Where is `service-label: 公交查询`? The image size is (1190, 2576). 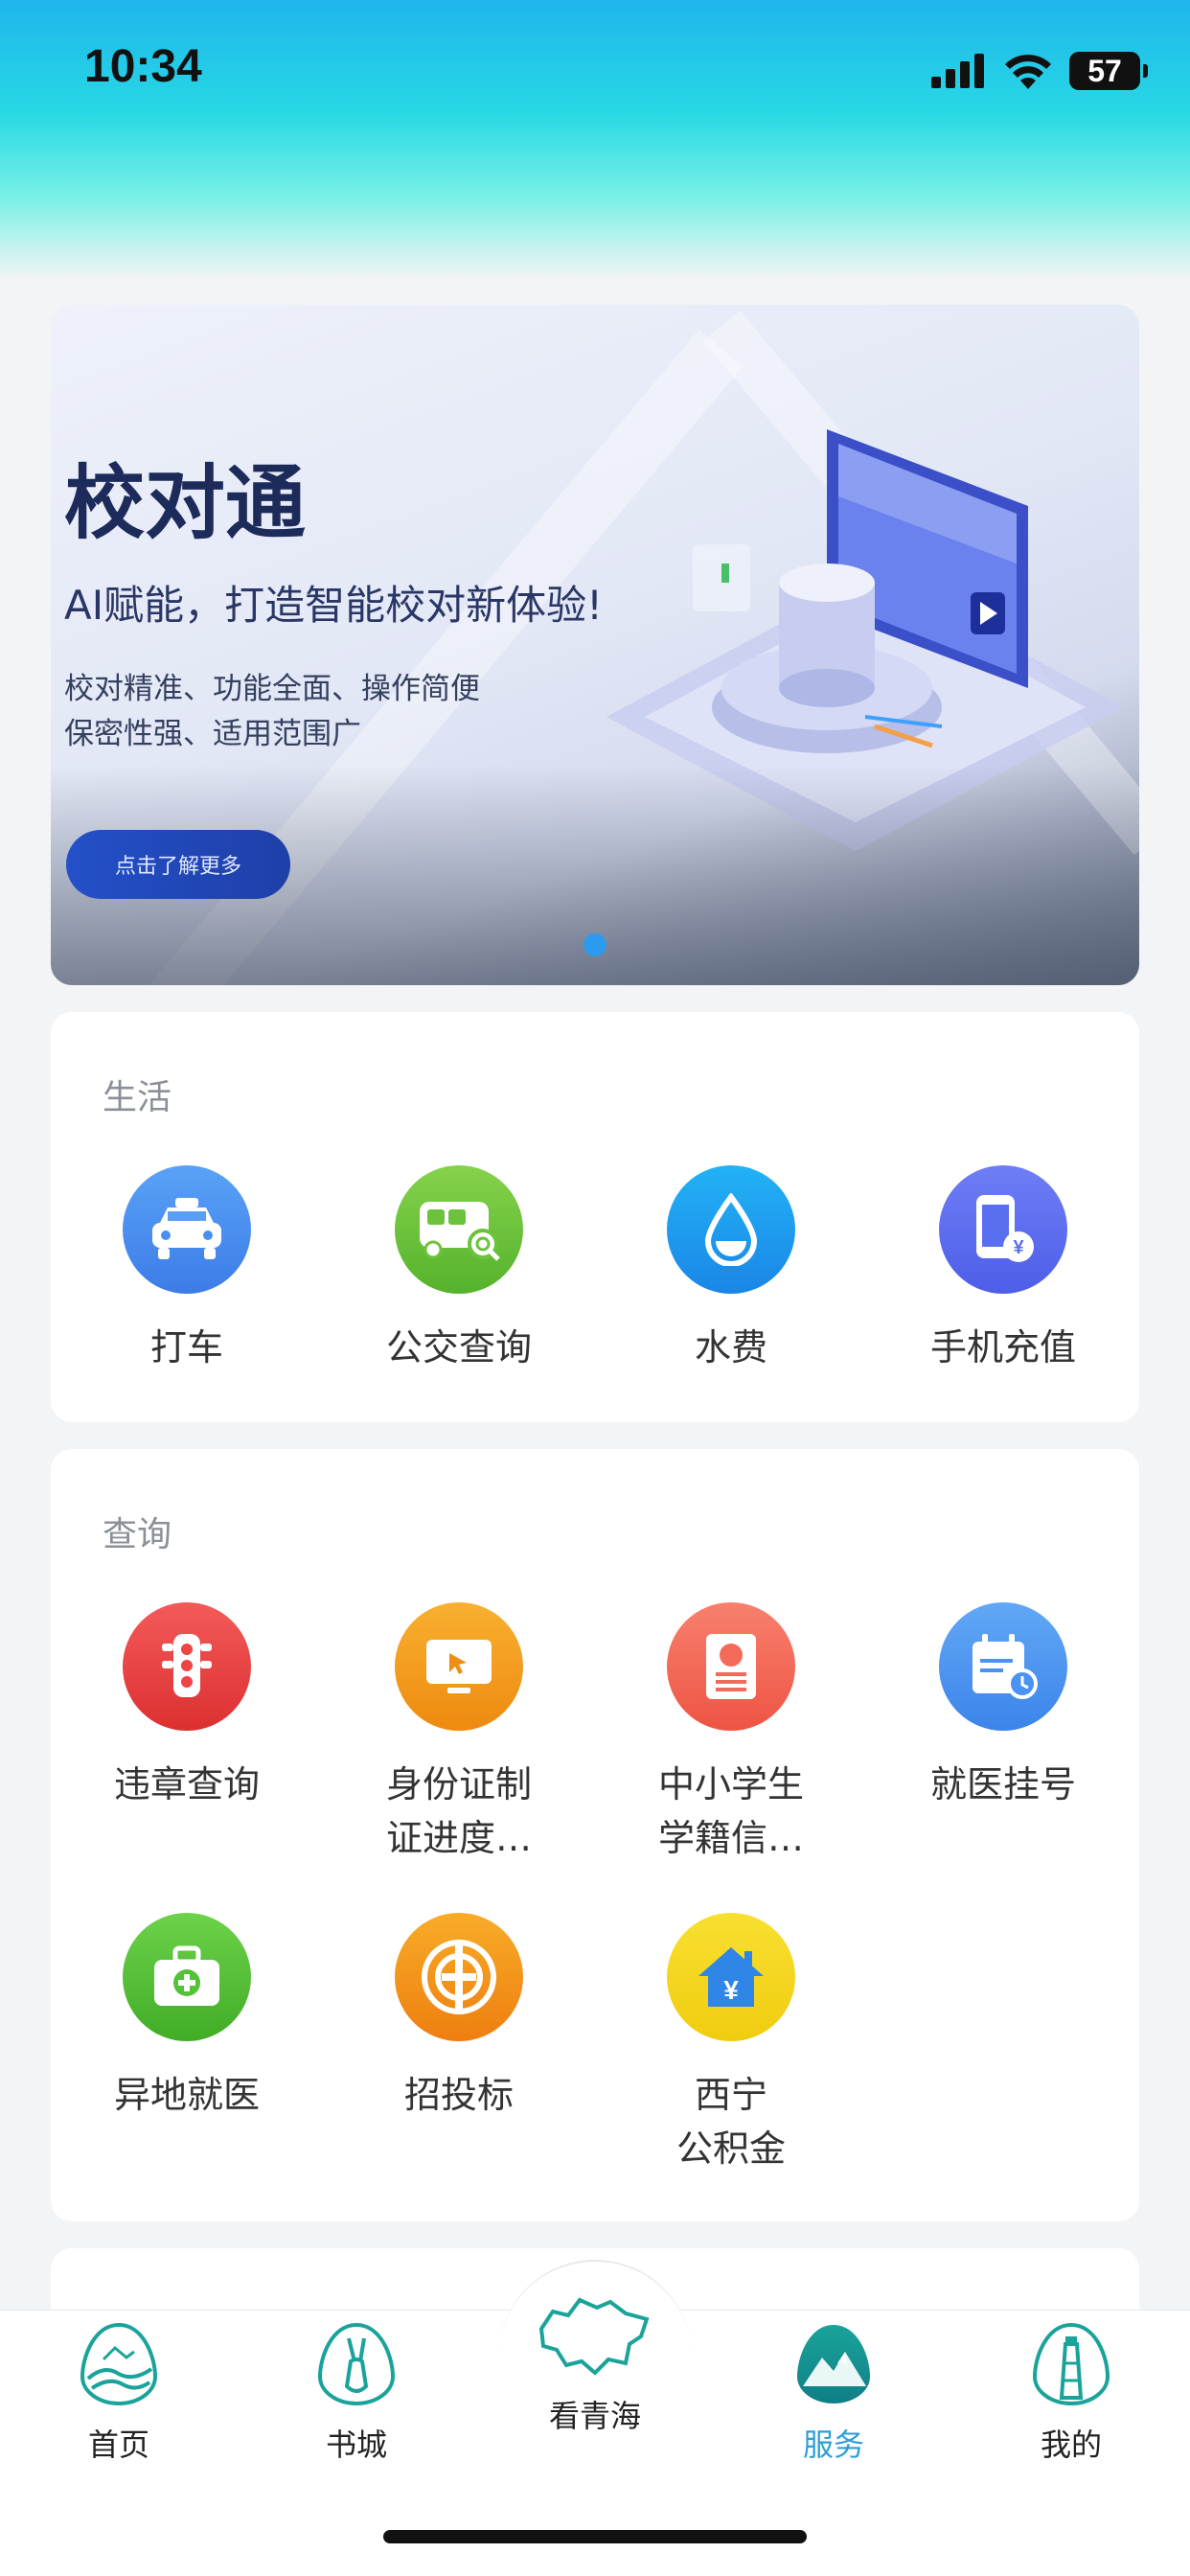 service-label: 公交查询 is located at coordinates (459, 1347).